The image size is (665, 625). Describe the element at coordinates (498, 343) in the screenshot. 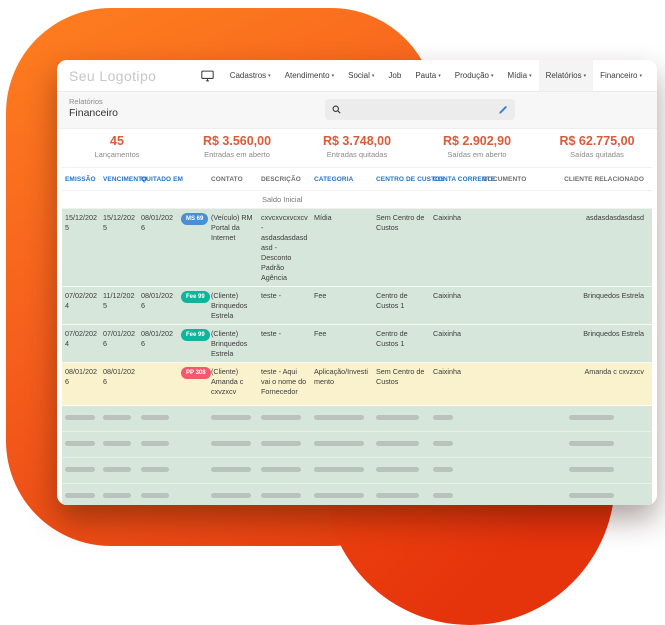

I see `cell-documento` at that location.